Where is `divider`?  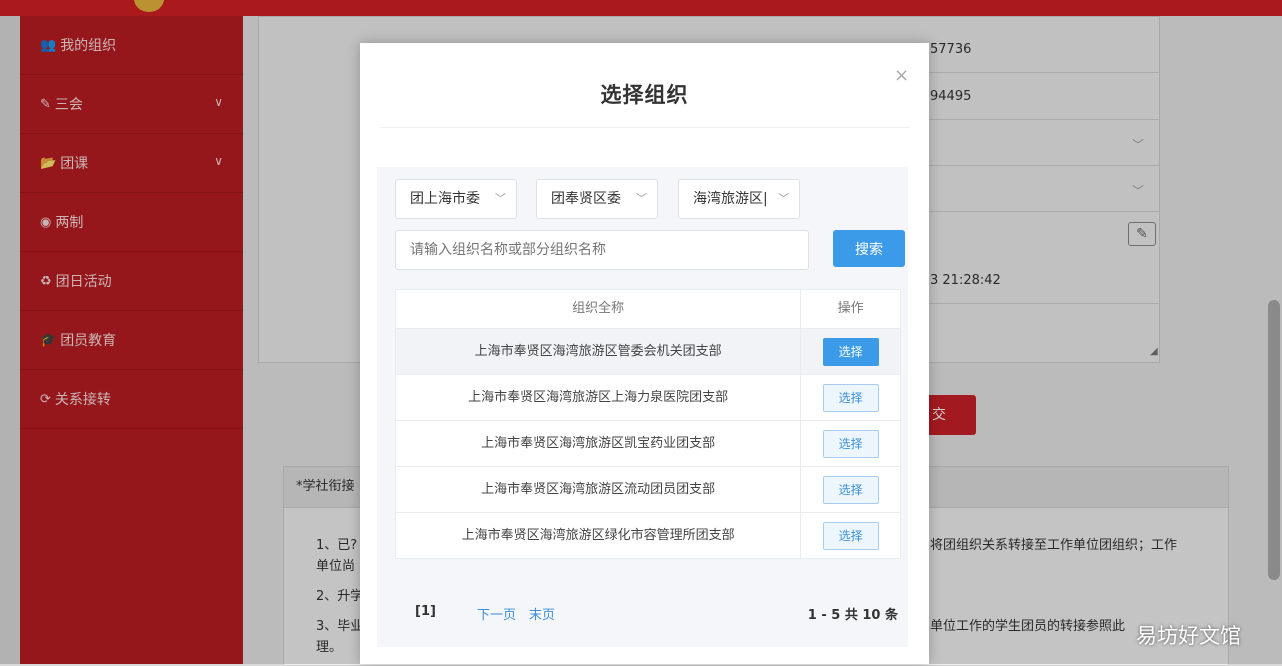
divider is located at coordinates (644, 127).